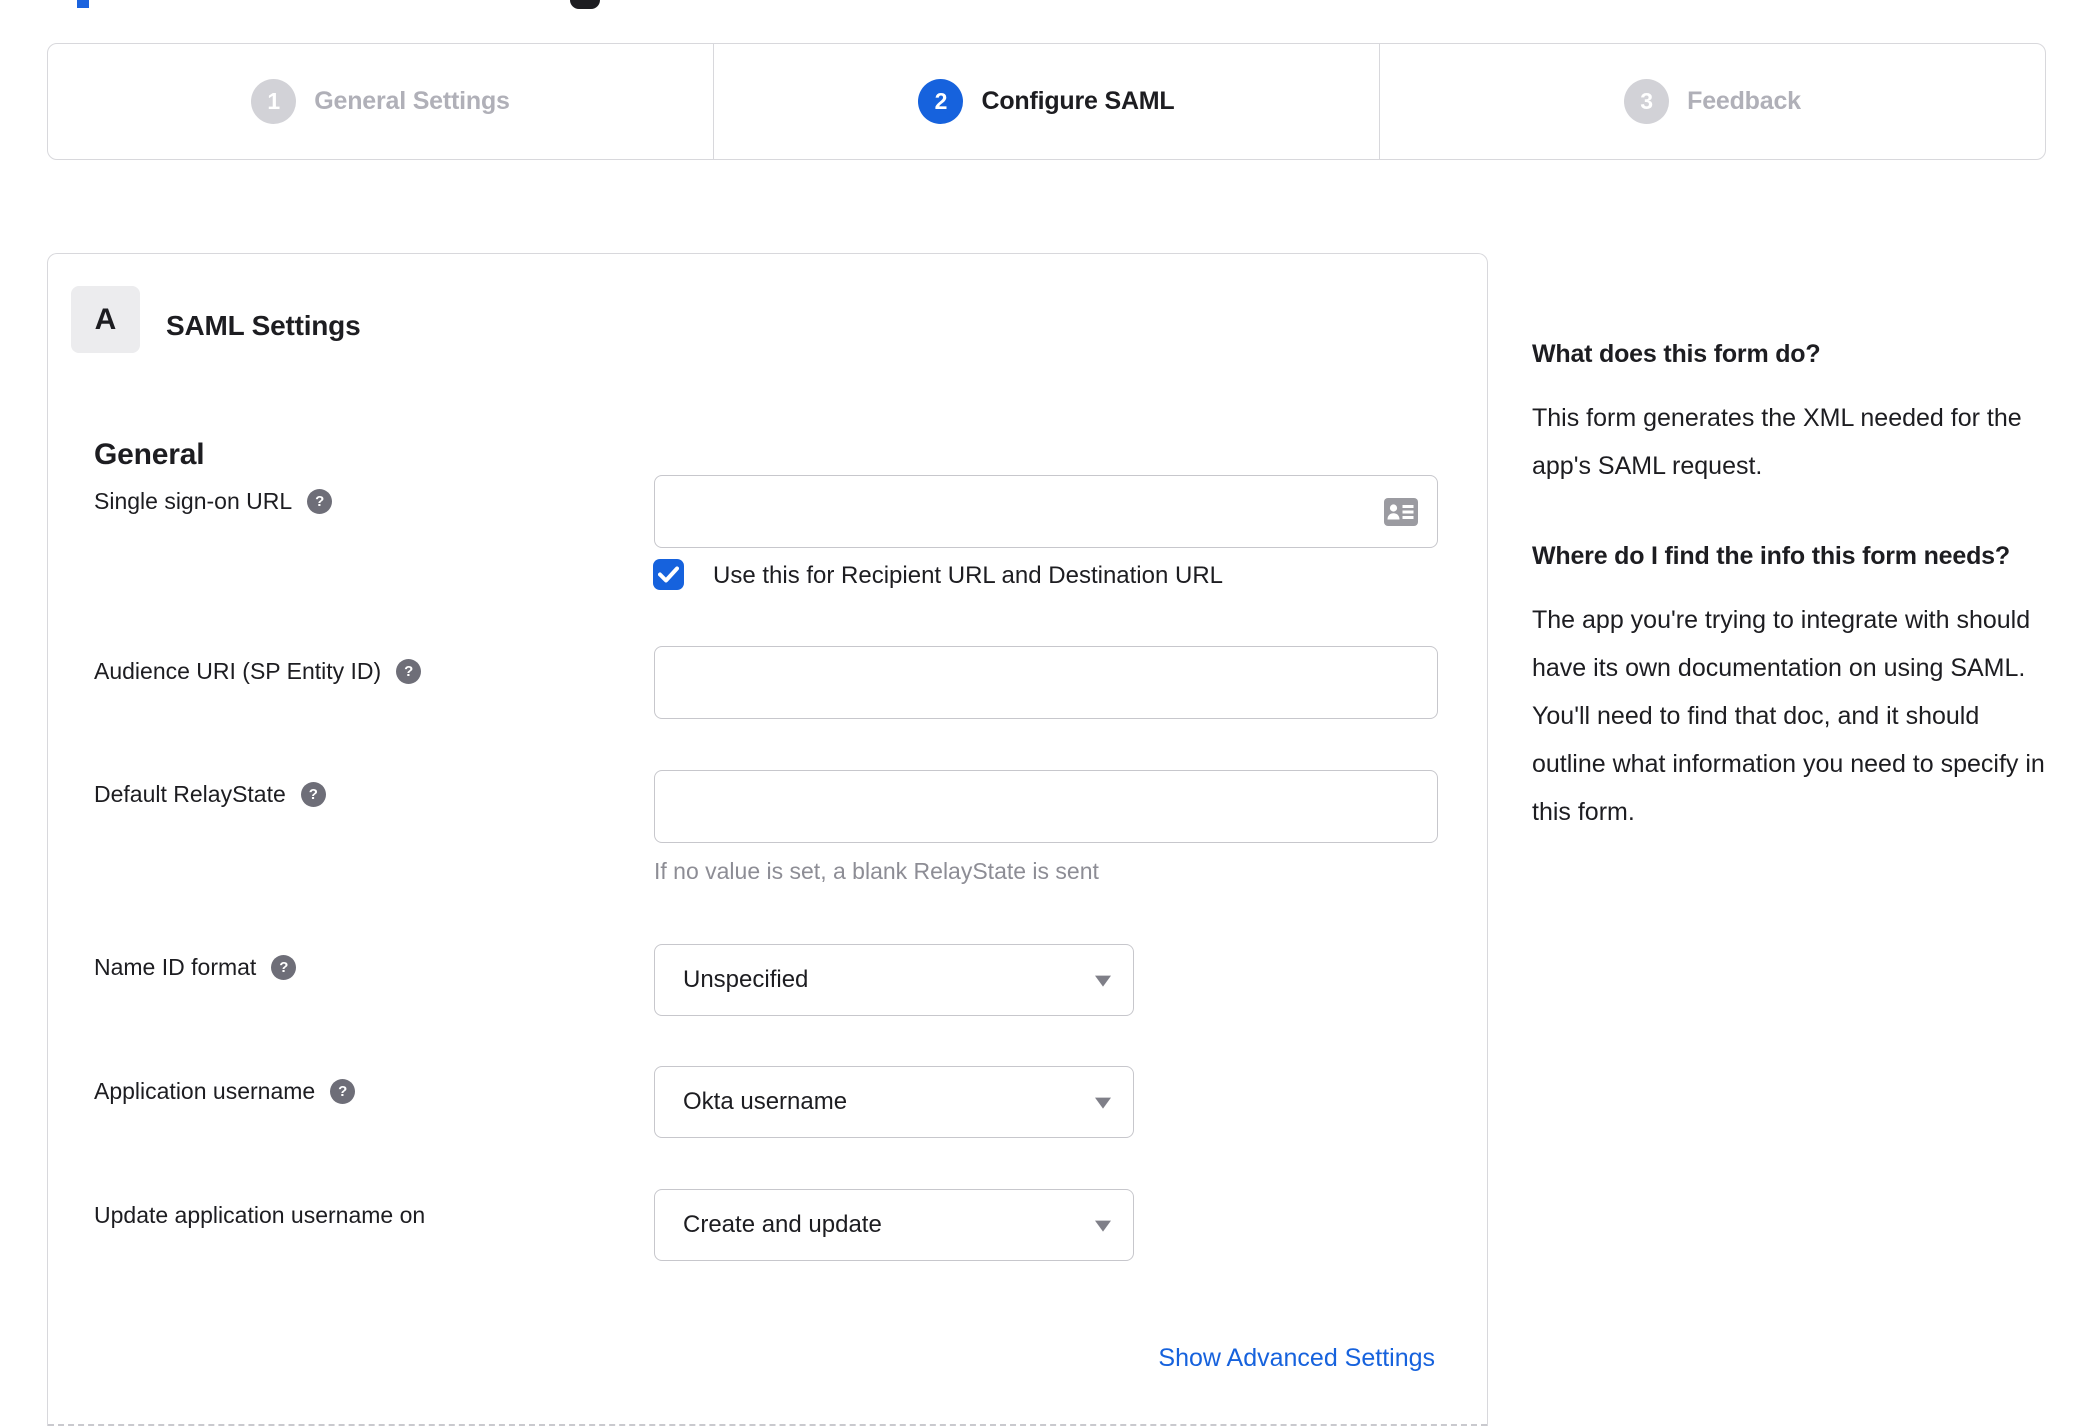 The image size is (2092, 1426). I want to click on contact-card-icon, so click(1401, 511).